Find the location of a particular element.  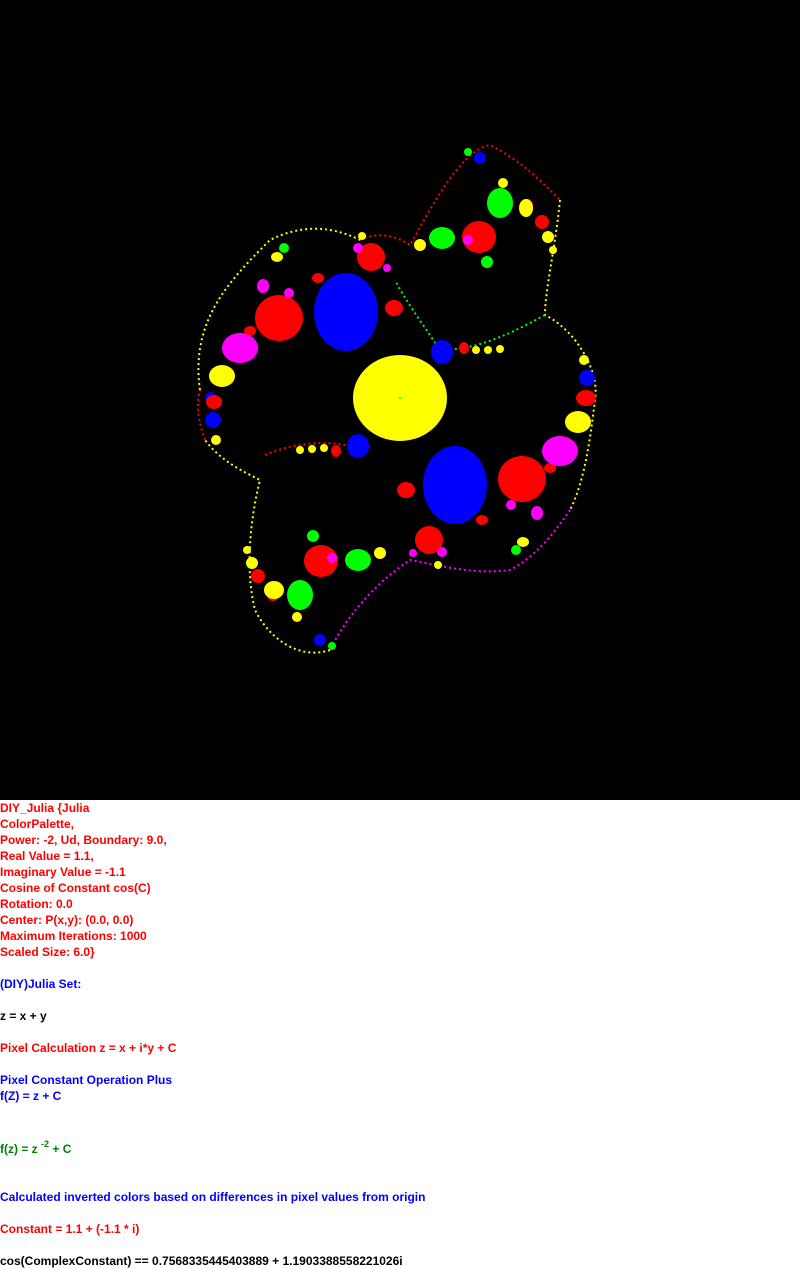

fz-formula: f(Z) = z + C is located at coordinates (31, 1096).